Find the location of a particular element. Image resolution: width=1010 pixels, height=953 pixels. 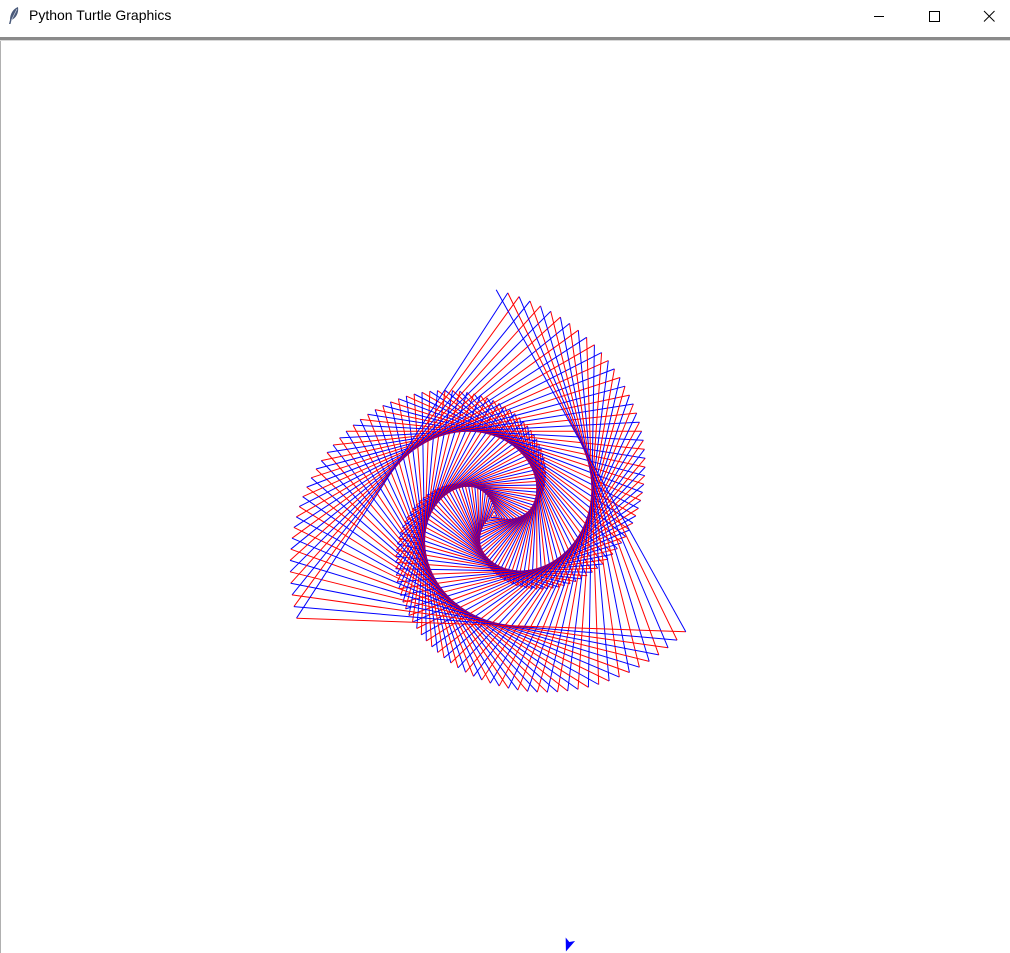

maximize-icon is located at coordinates (934, 16).